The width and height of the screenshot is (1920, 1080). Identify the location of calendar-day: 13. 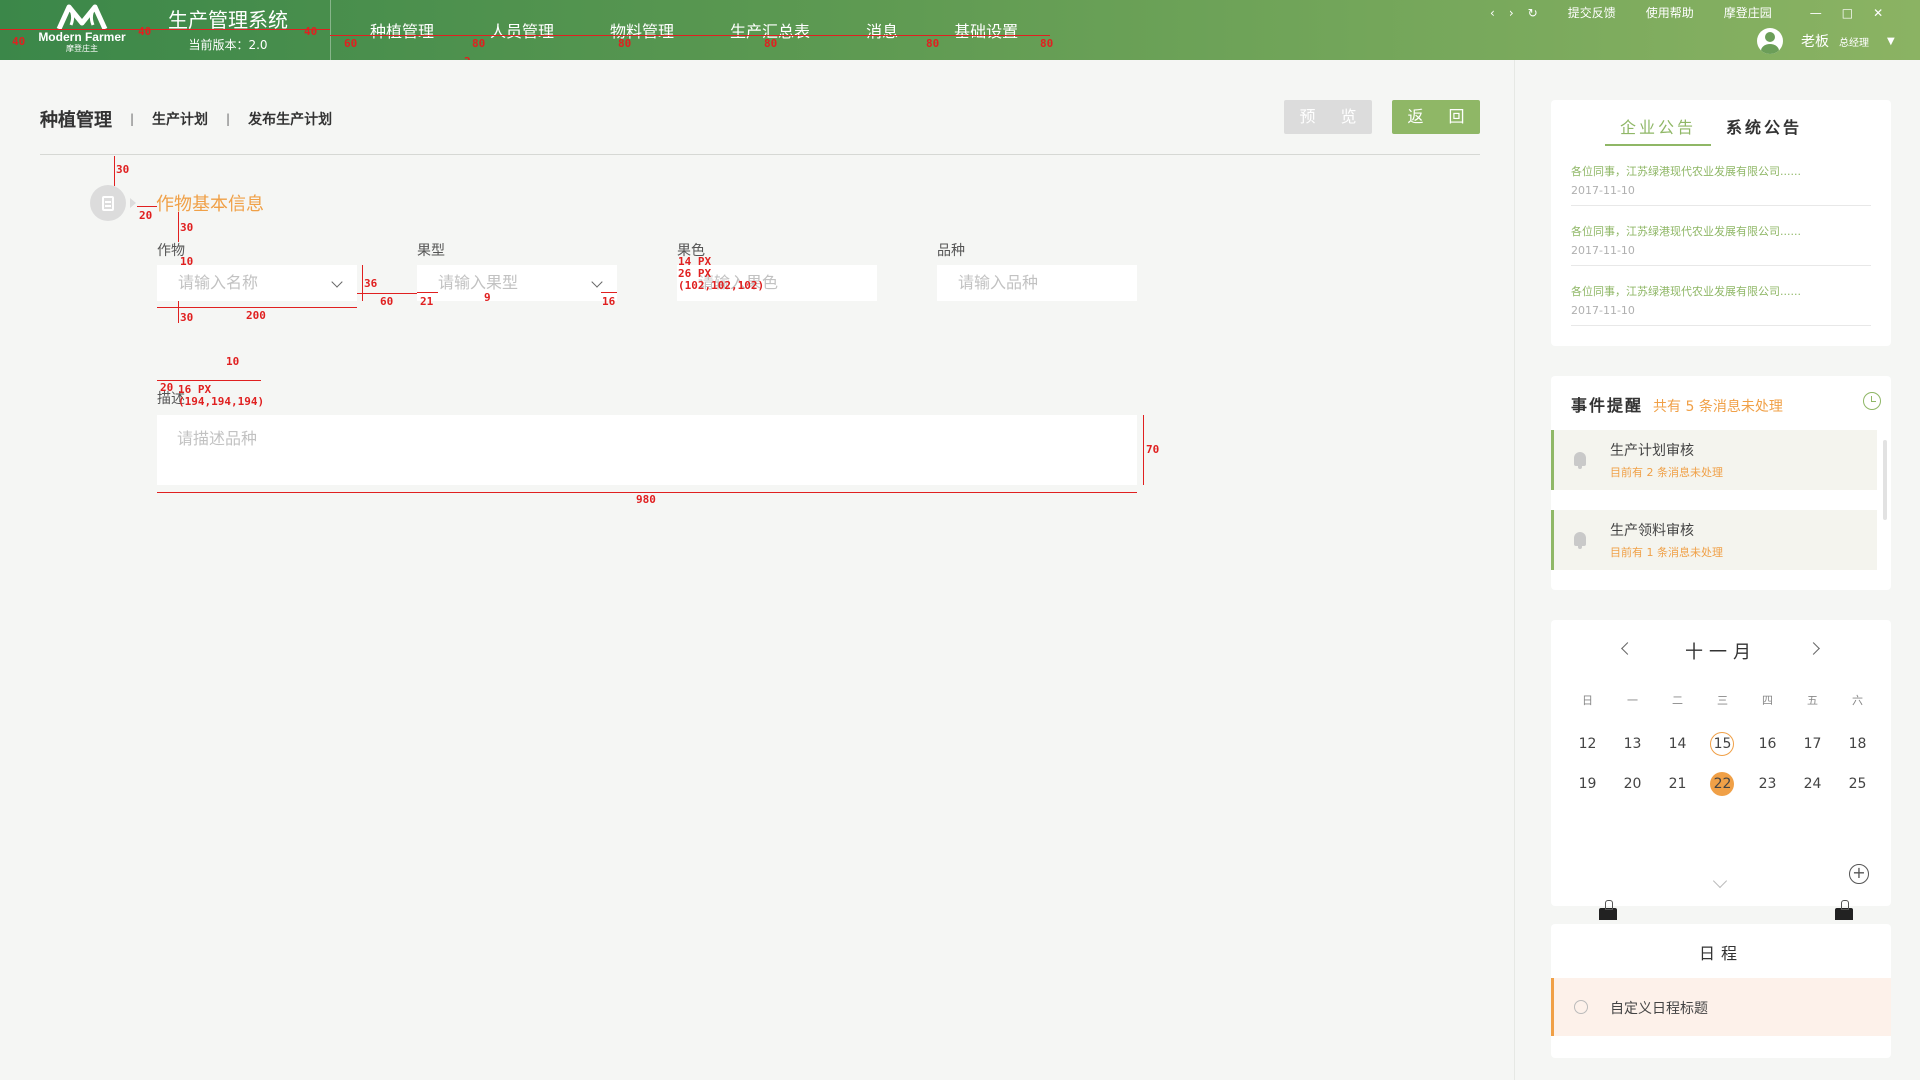
(1632, 744).